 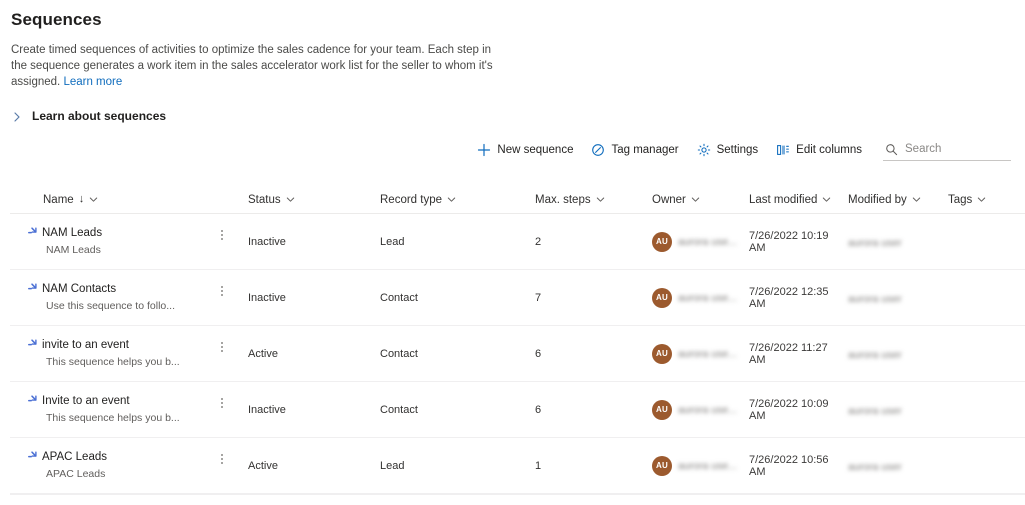 I want to click on row-max-steps: 6, so click(x=538, y=409).